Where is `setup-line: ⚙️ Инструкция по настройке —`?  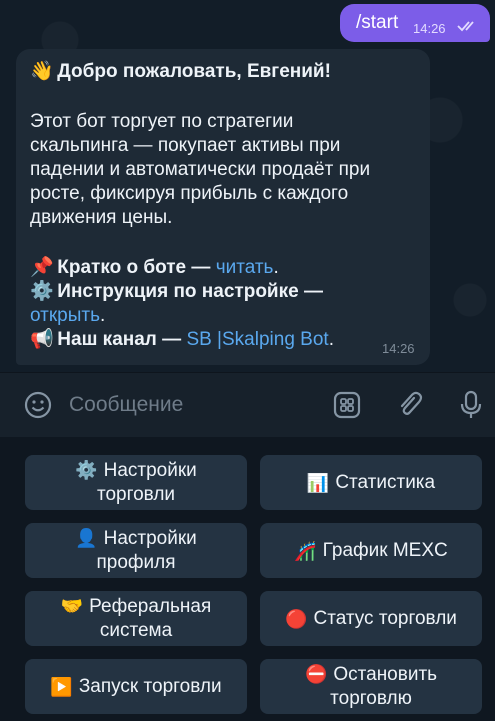 setup-line: ⚙️ Инструкция по настройке — is located at coordinates (176, 292).